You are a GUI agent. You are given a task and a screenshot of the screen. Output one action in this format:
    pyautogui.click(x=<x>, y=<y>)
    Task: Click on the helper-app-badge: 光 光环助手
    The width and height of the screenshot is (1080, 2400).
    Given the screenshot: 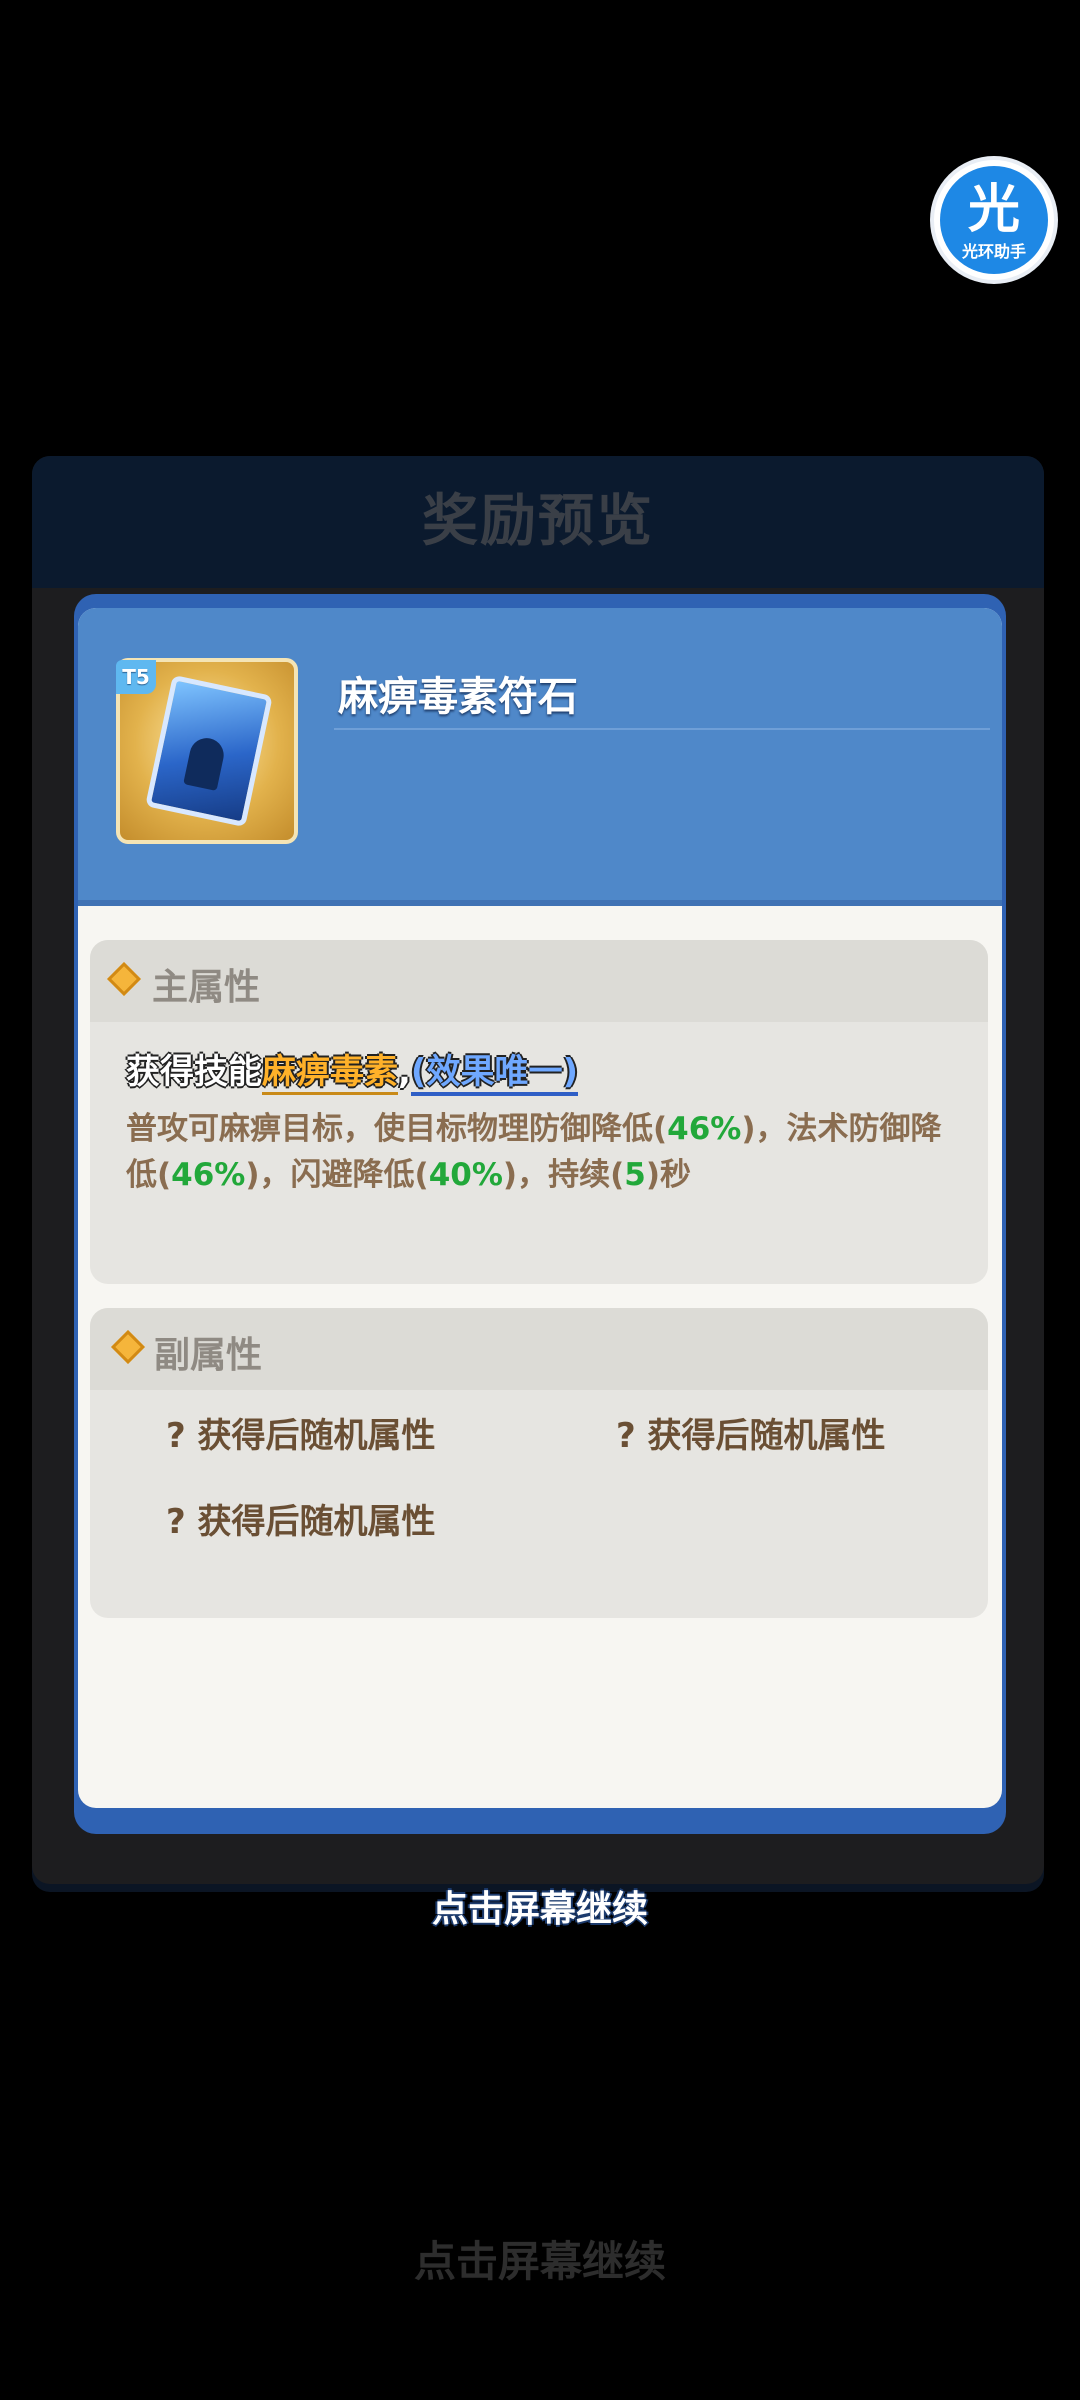 What is the action you would take?
    pyautogui.click(x=994, y=220)
    